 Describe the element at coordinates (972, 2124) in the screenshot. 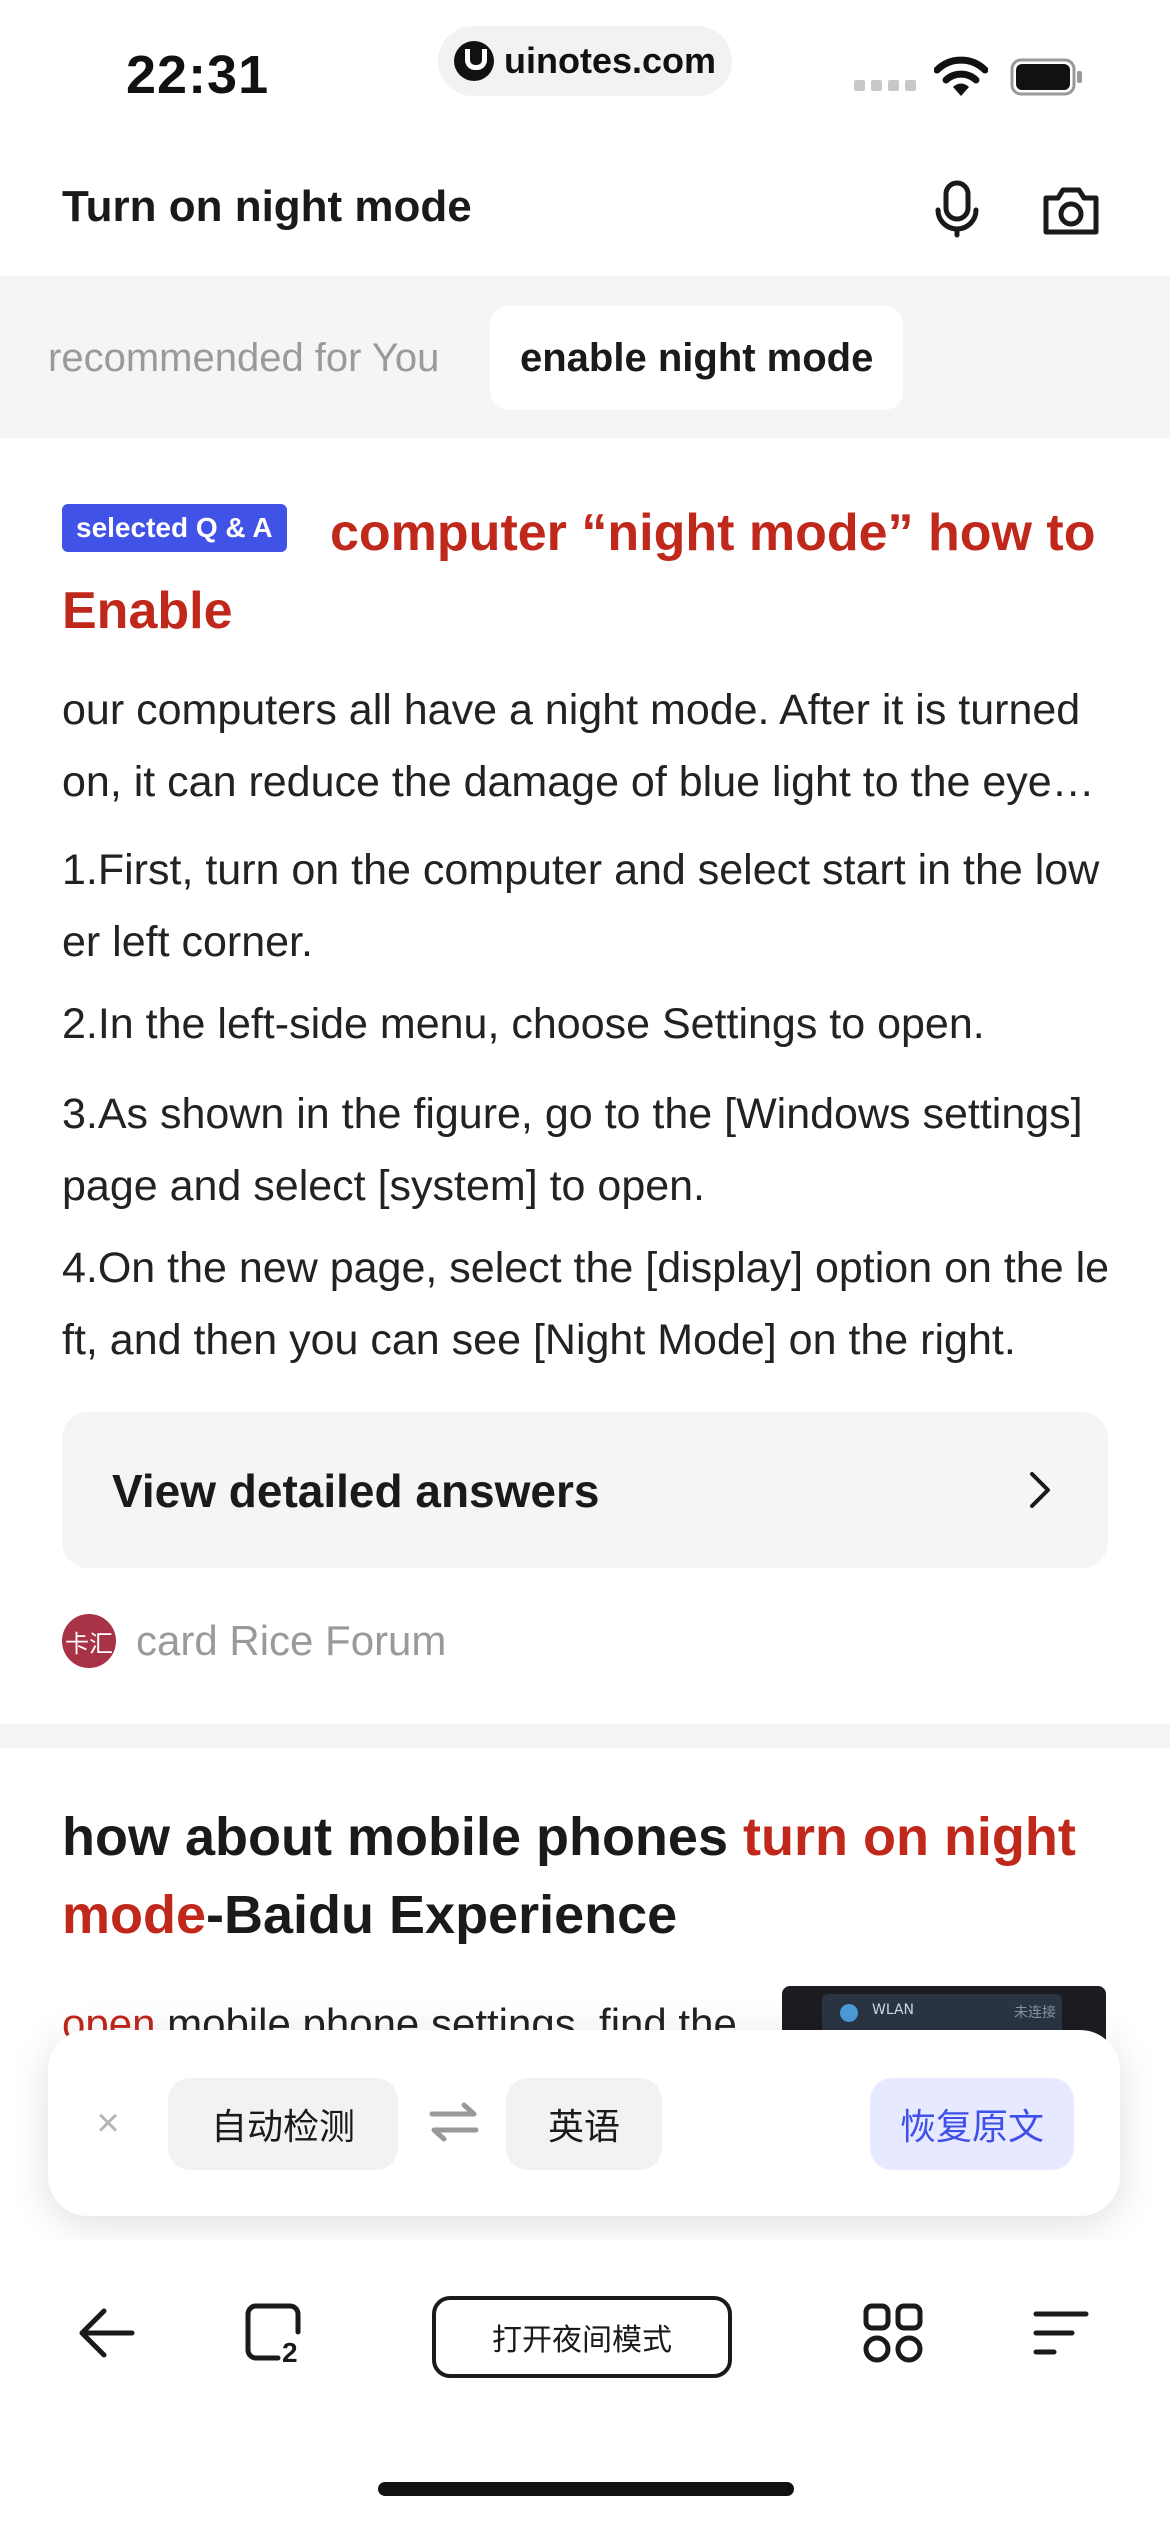

I see `restore-original-button: 恢复原文` at that location.